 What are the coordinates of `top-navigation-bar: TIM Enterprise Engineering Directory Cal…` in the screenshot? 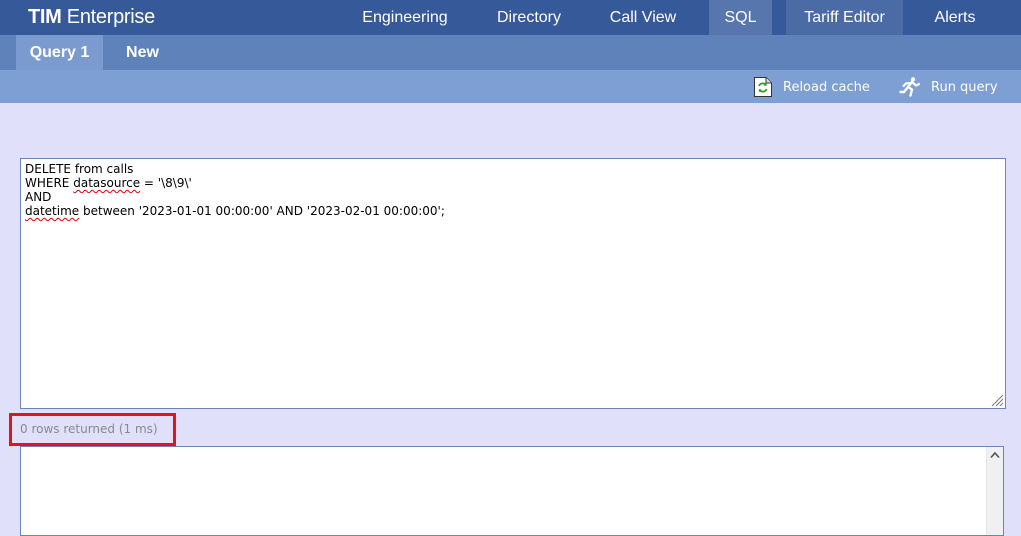 It's located at (510, 17).